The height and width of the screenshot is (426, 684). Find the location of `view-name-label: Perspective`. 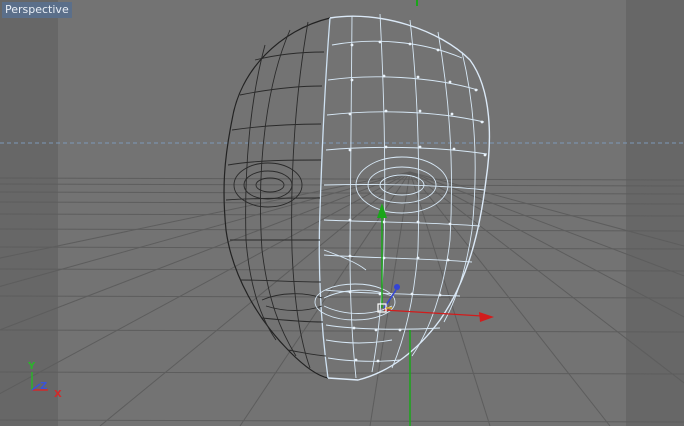

view-name-label: Perspective is located at coordinates (37, 10).